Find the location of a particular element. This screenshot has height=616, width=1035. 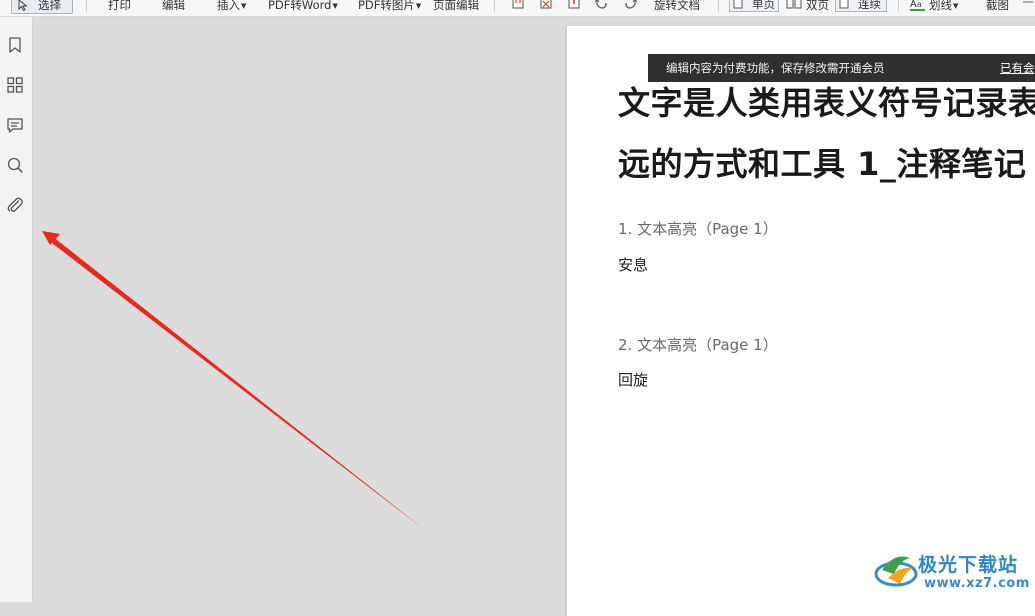

continuous-view-button: 连续 is located at coordinates (861, 6).